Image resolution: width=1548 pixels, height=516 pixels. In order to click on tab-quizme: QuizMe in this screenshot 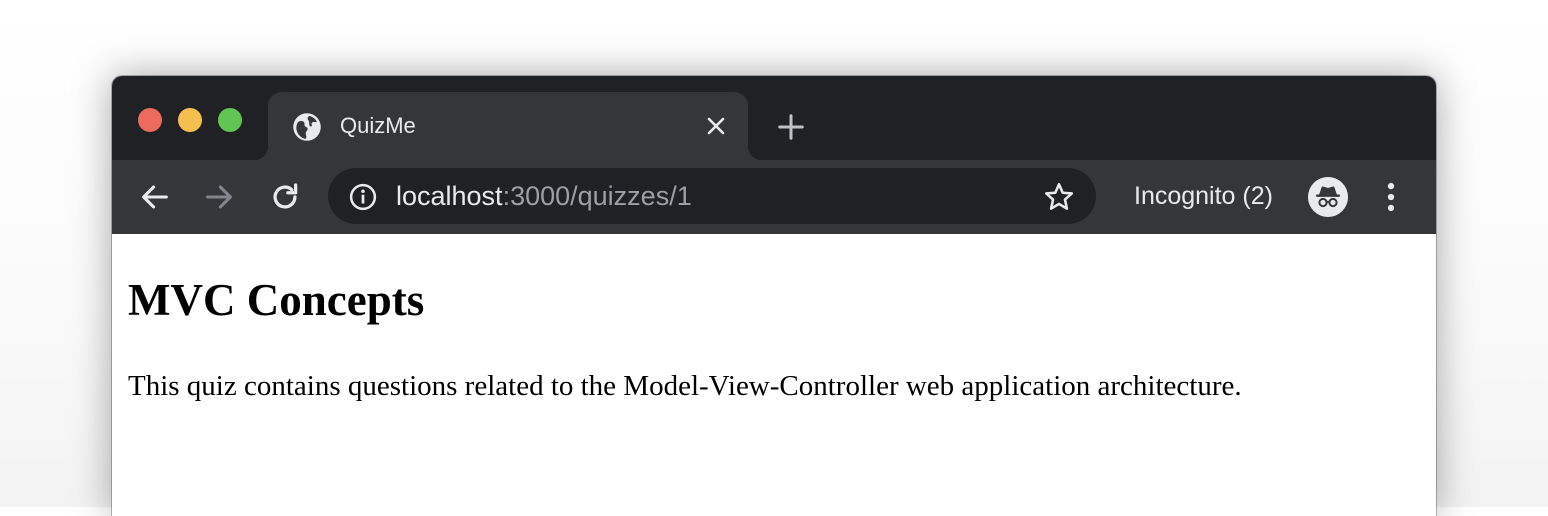, I will do `click(508, 126)`.